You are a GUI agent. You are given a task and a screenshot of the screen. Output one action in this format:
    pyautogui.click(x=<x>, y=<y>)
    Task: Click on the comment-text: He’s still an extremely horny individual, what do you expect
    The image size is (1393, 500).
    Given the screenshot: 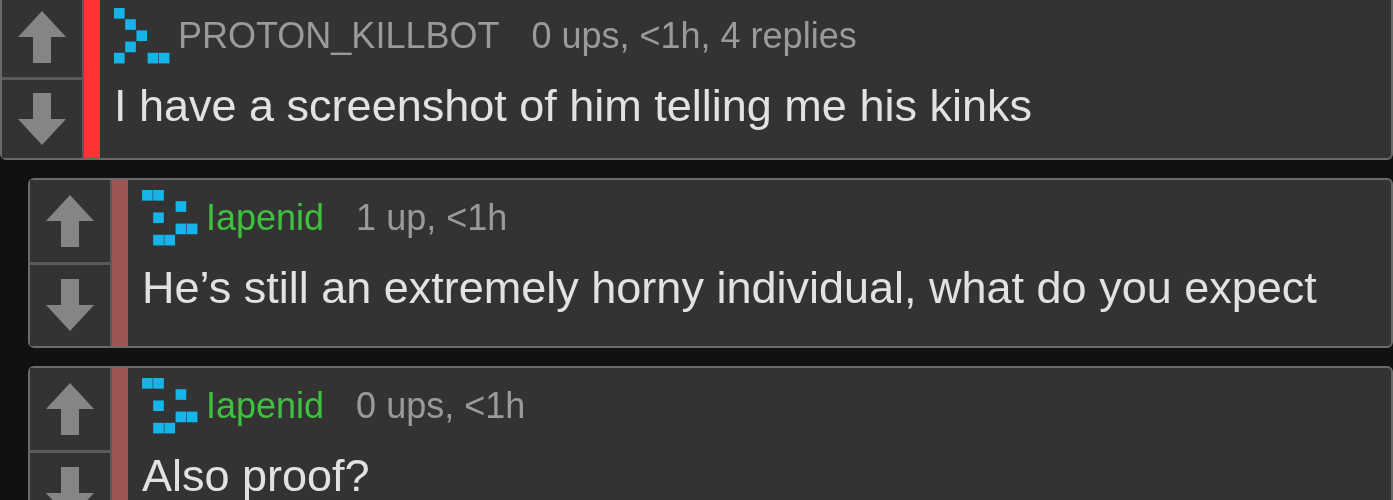 What is the action you would take?
    pyautogui.click(x=730, y=288)
    